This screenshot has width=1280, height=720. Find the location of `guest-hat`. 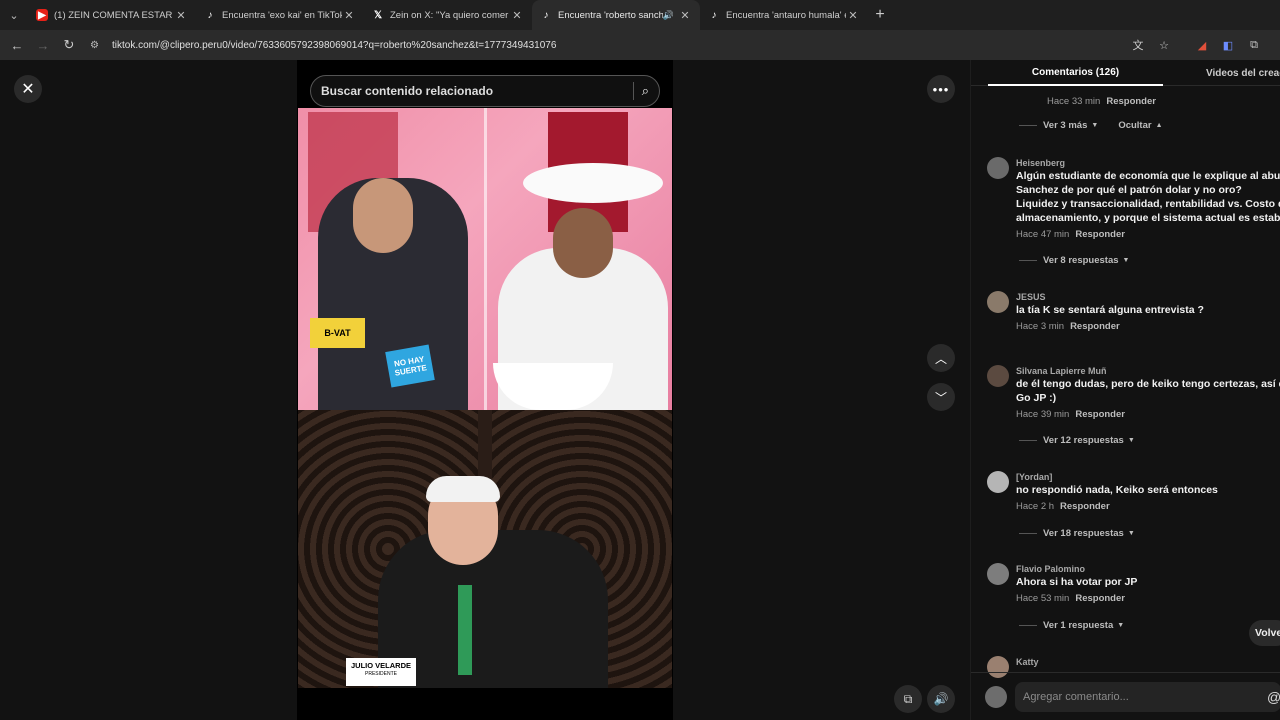

guest-hat is located at coordinates (593, 183).